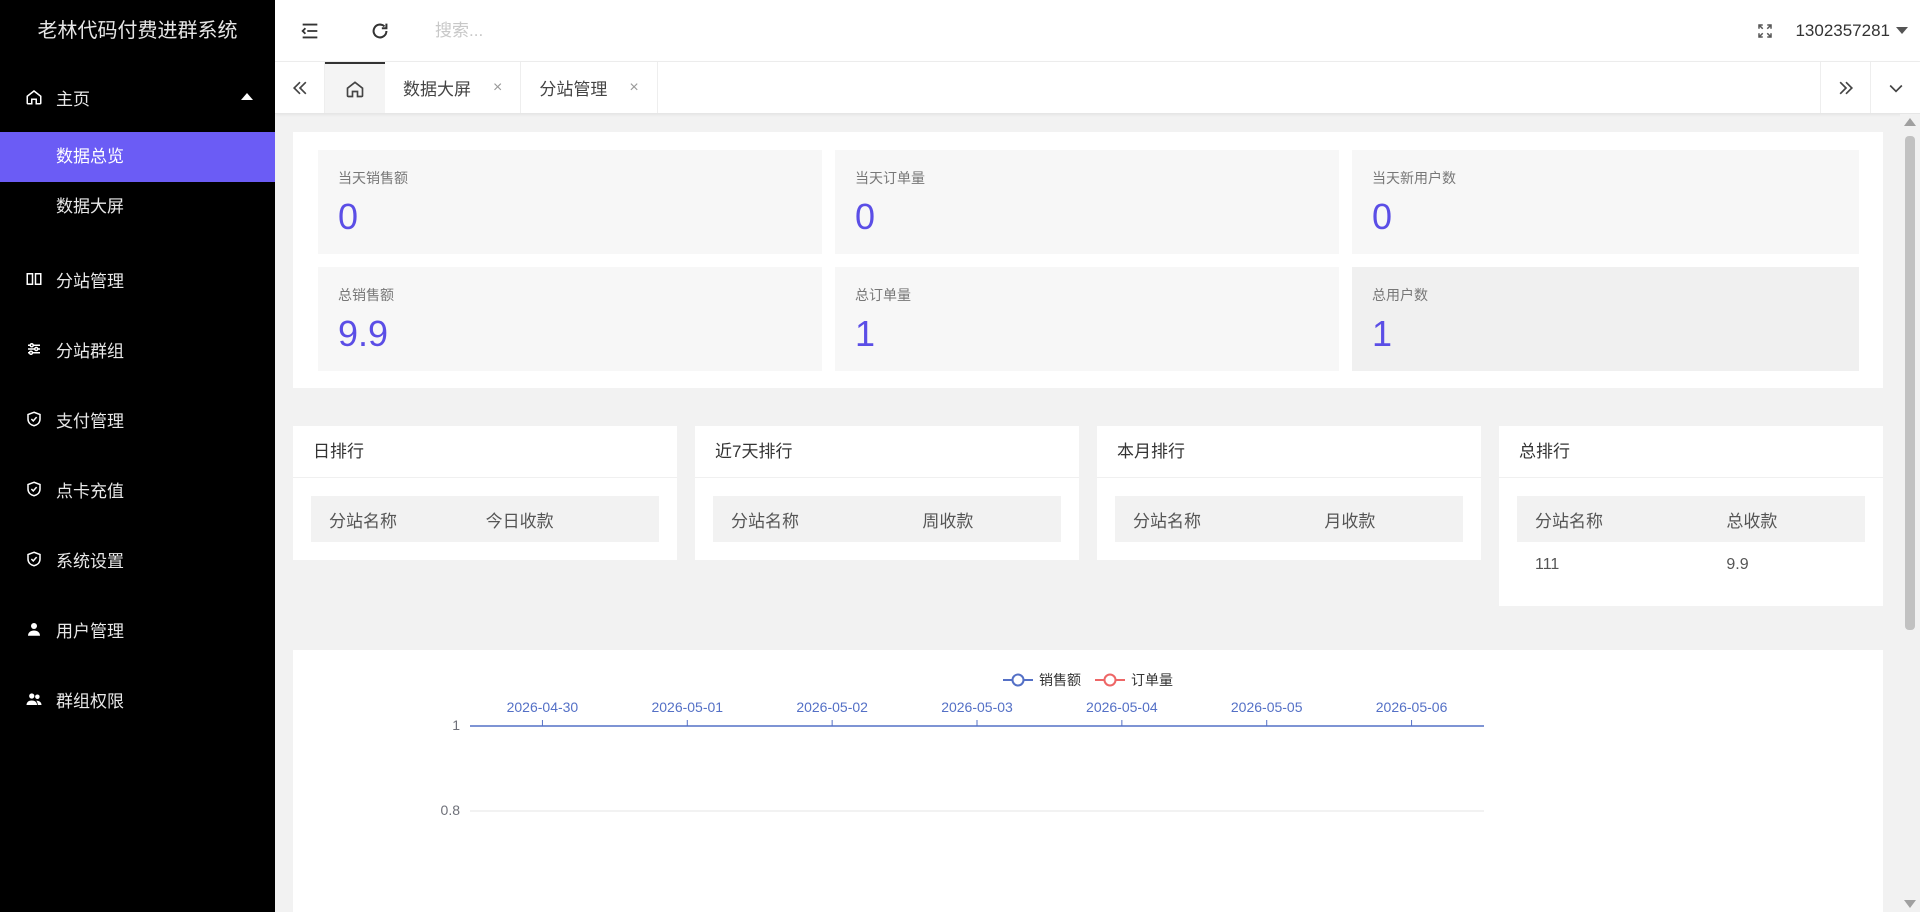 The height and width of the screenshot is (912, 1920). Describe the element at coordinates (137, 349) in the screenshot. I see `sidebar-item-substation-groups: 分站群组` at that location.